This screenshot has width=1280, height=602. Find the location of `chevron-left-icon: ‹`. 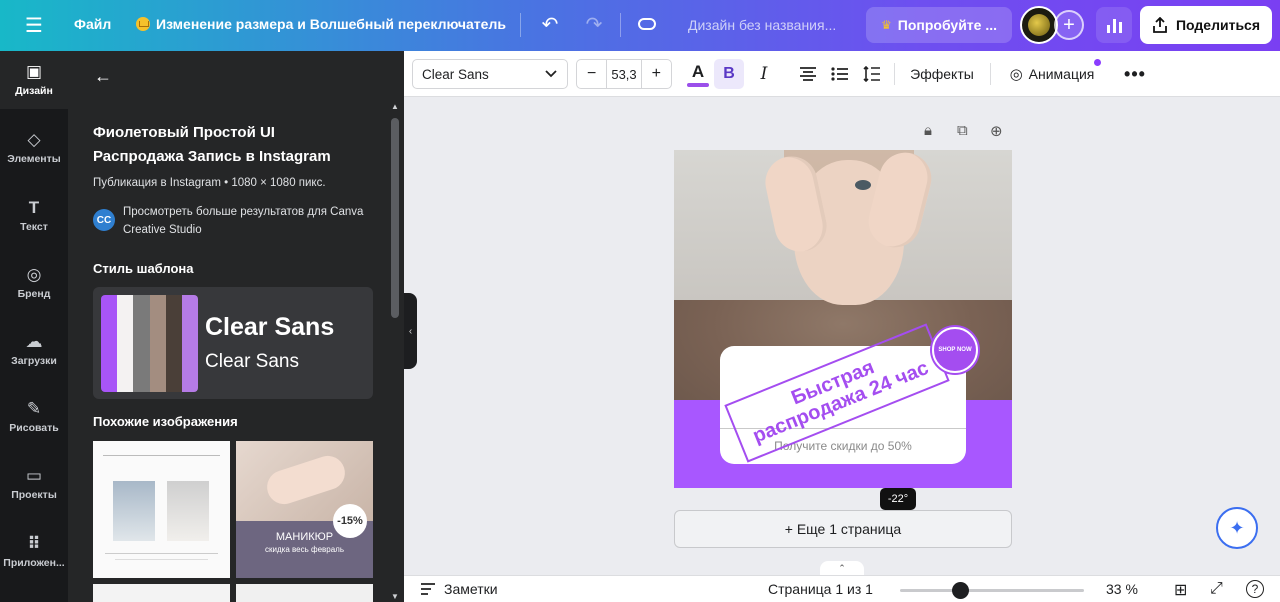

chevron-left-icon: ‹ is located at coordinates (410, 331).